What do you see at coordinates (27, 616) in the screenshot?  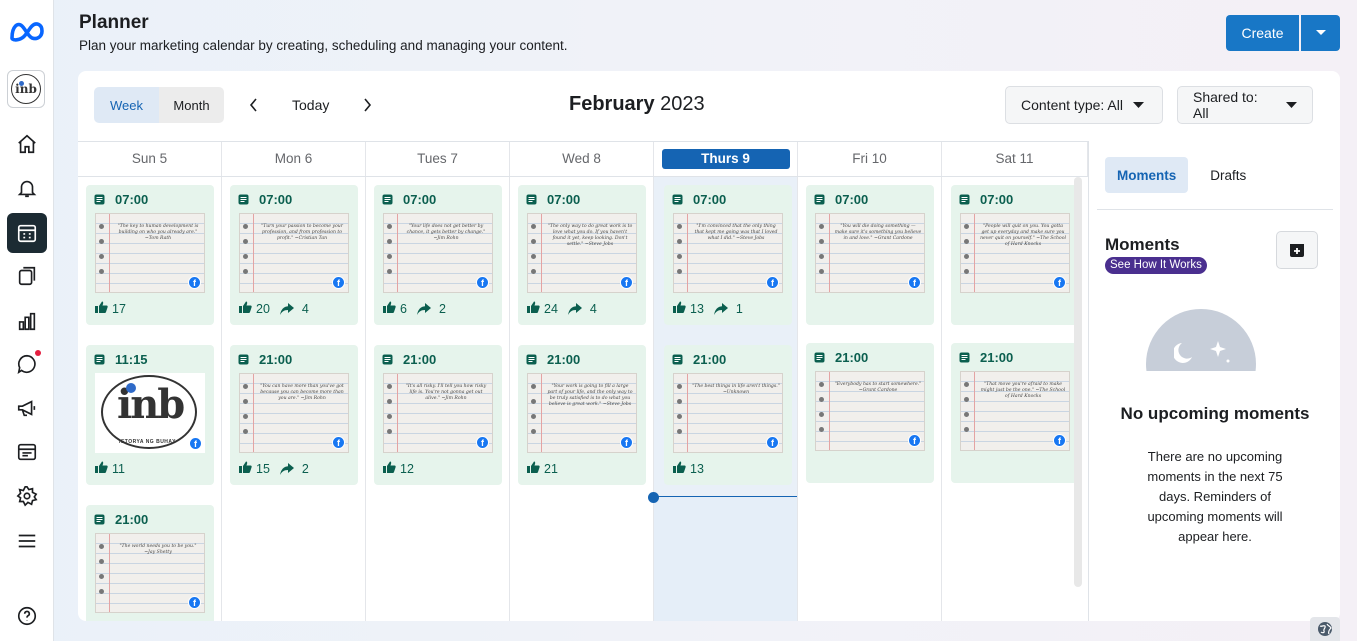 I see `help-icon` at bounding box center [27, 616].